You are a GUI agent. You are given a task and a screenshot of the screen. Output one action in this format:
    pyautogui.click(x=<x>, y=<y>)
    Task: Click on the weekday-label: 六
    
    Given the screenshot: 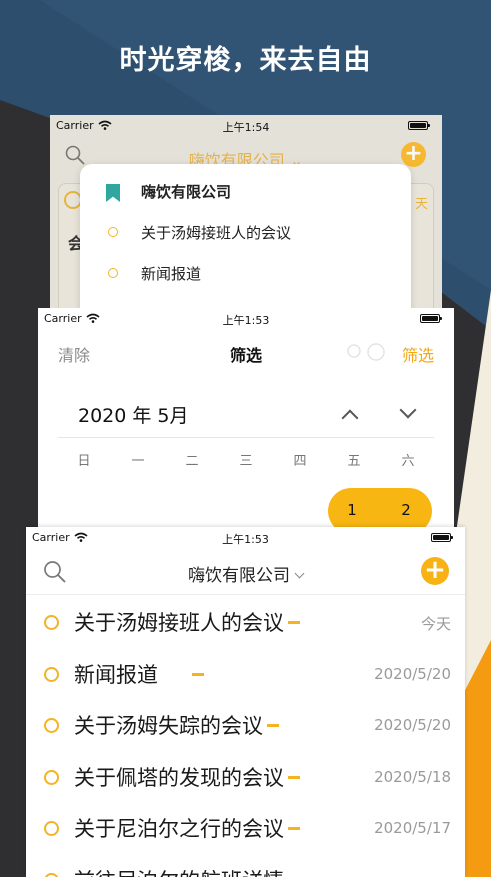 What is the action you would take?
    pyautogui.click(x=408, y=461)
    